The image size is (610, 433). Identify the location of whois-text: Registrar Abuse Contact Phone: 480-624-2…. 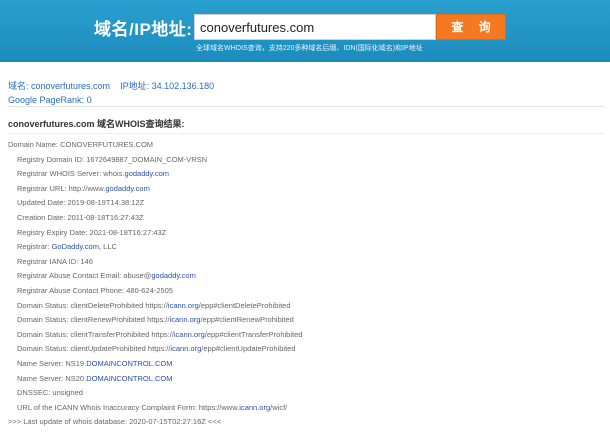
(95, 290).